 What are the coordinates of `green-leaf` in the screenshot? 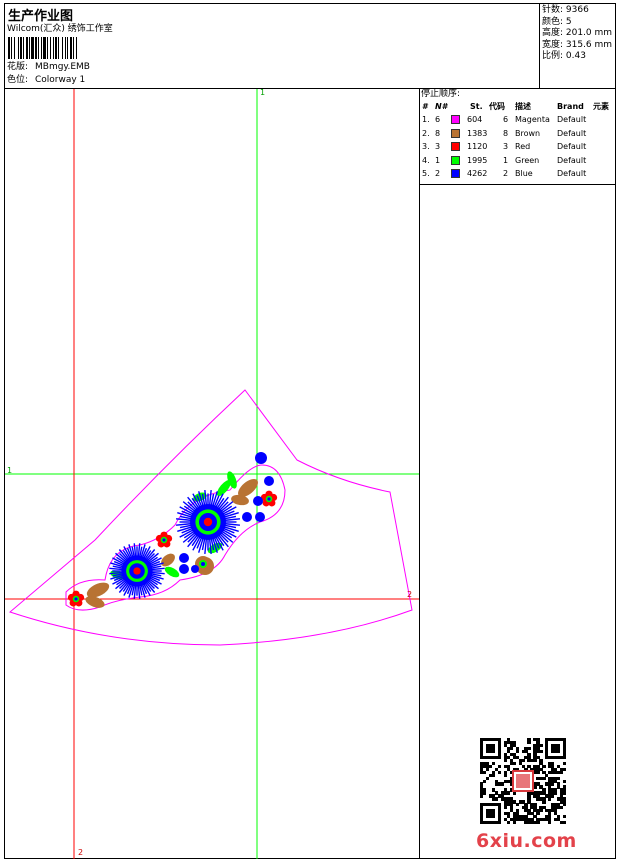 It's located at (172, 572).